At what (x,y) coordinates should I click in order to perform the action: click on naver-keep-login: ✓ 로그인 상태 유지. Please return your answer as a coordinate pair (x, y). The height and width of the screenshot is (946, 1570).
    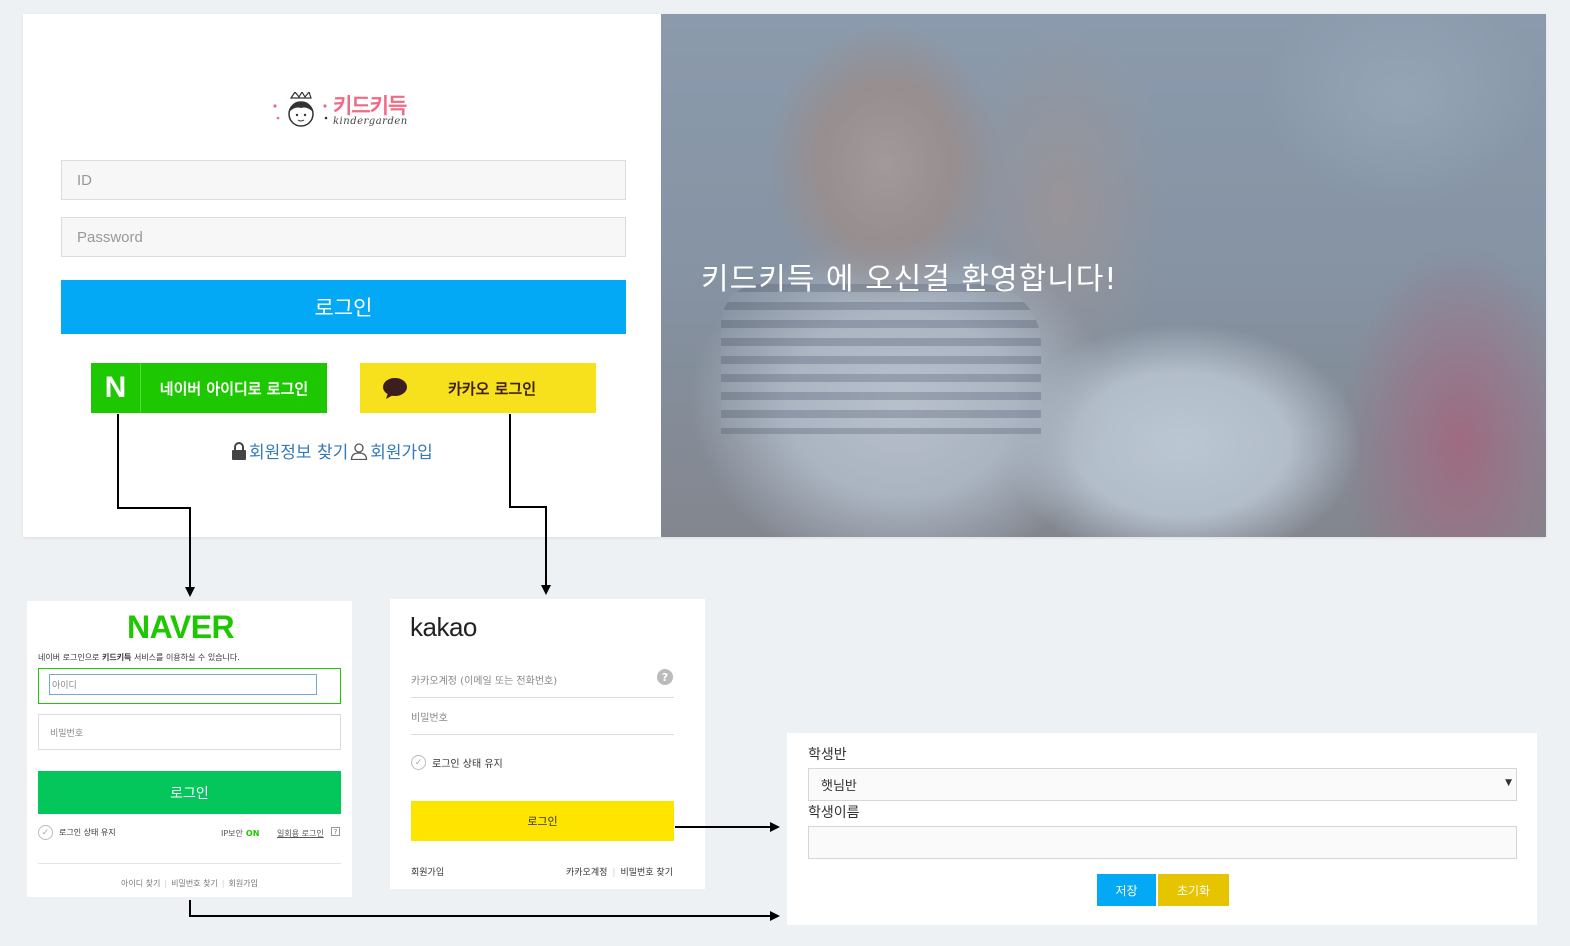
    Looking at the image, I should click on (77, 832).